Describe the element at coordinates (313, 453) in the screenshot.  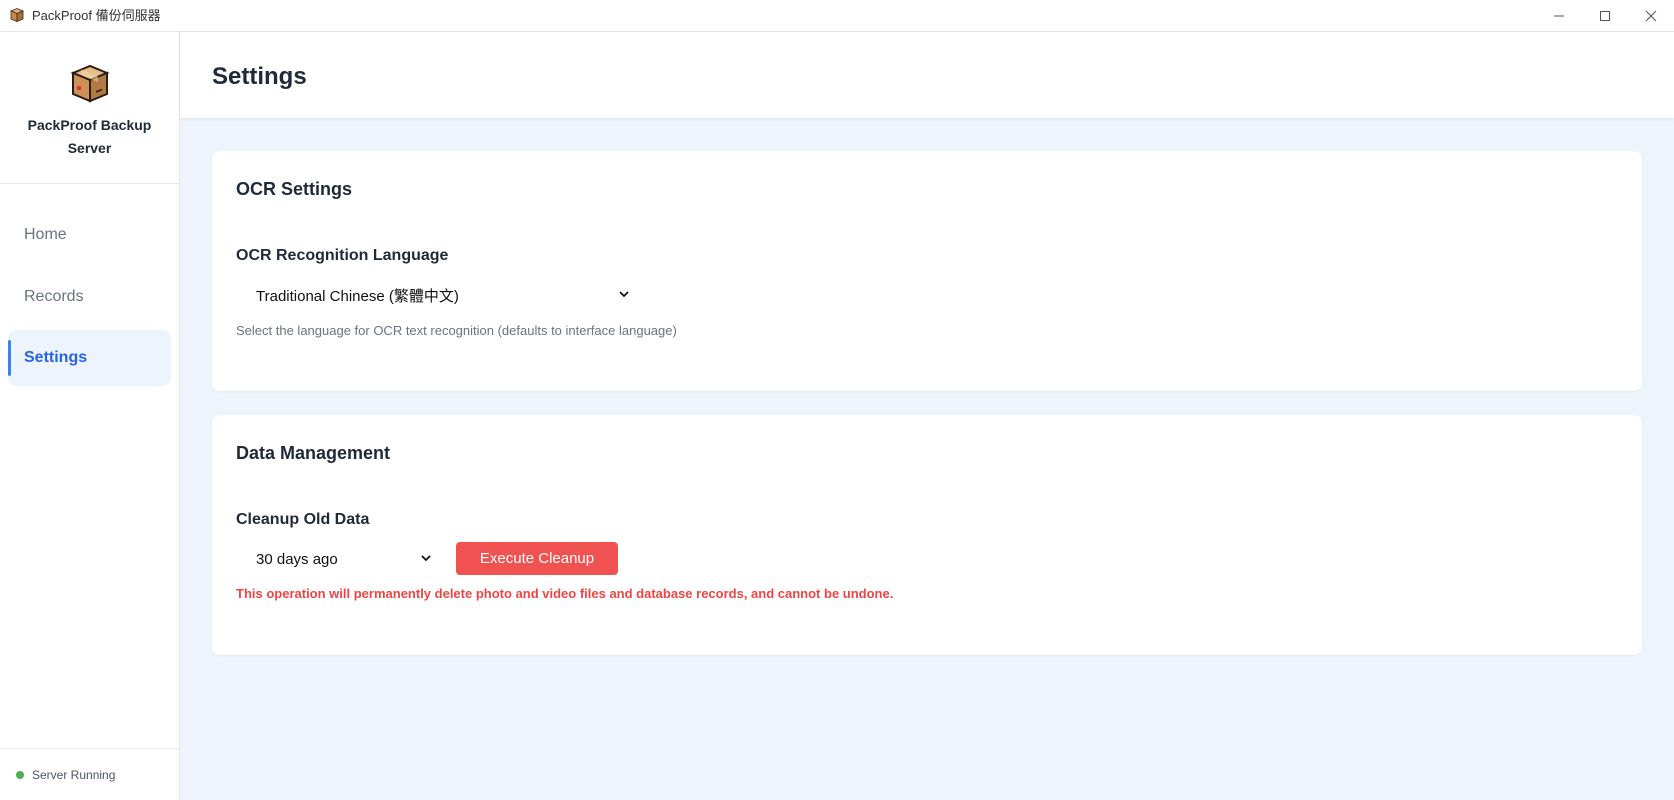
I see `data-management-title: Data Management` at that location.